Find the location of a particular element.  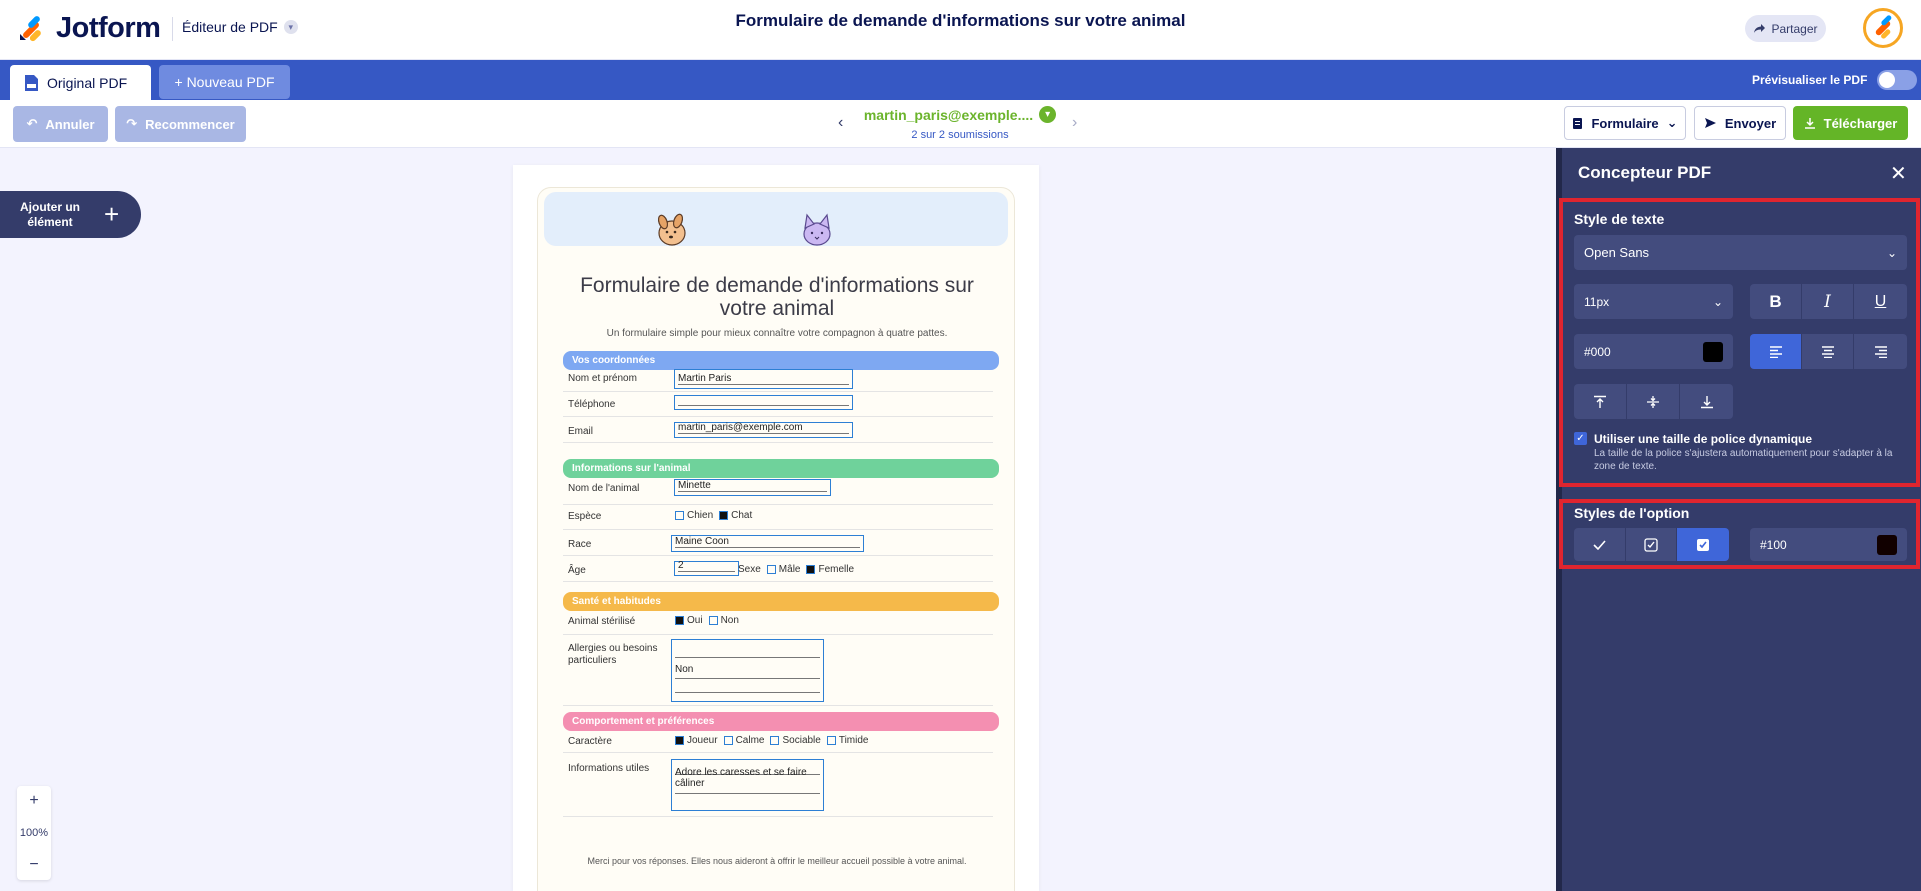

checkbox-no is located at coordinates (713, 620).